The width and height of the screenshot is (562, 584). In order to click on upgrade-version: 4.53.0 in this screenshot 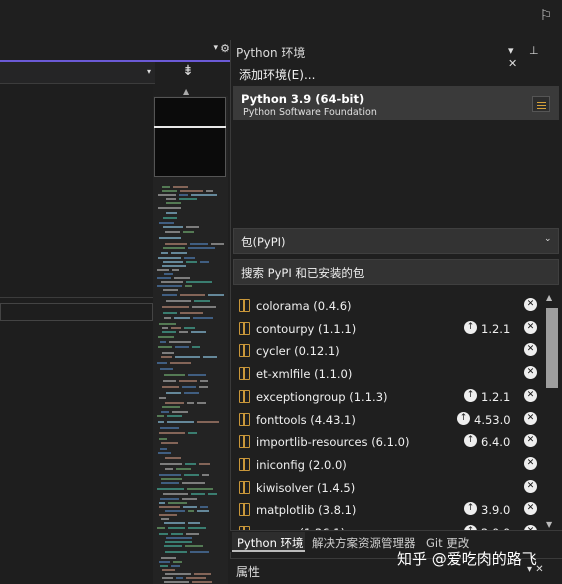, I will do `click(492, 420)`.